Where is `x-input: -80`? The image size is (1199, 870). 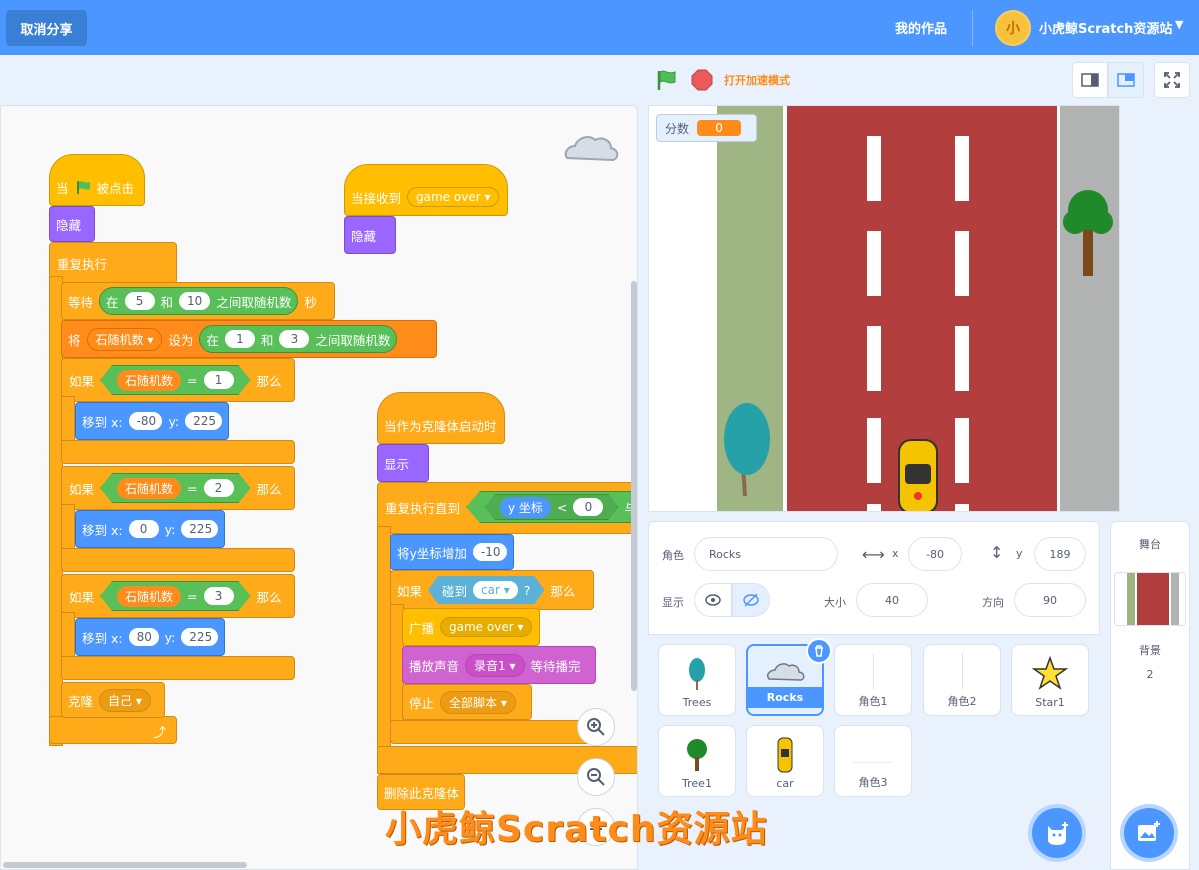
x-input: -80 is located at coordinates (935, 554).